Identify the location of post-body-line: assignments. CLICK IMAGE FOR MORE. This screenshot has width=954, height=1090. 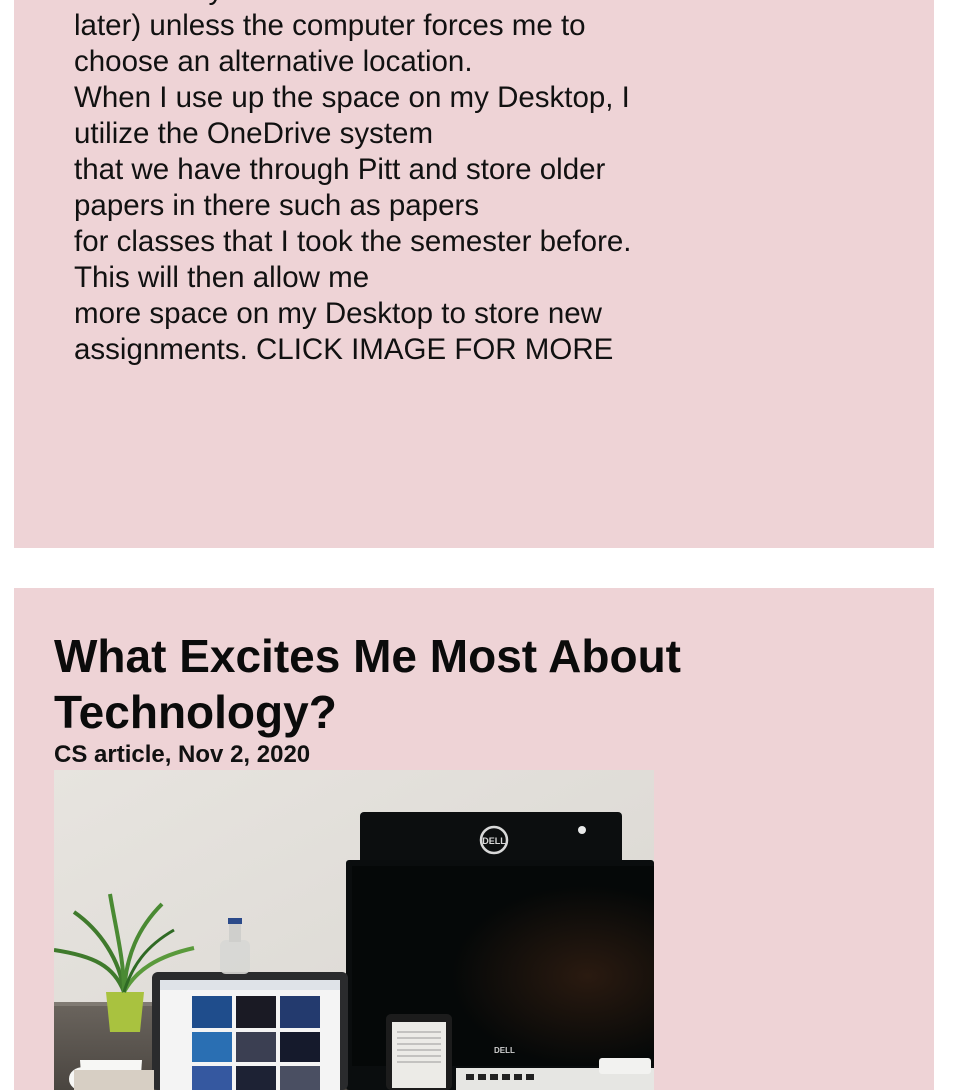
(344, 349).